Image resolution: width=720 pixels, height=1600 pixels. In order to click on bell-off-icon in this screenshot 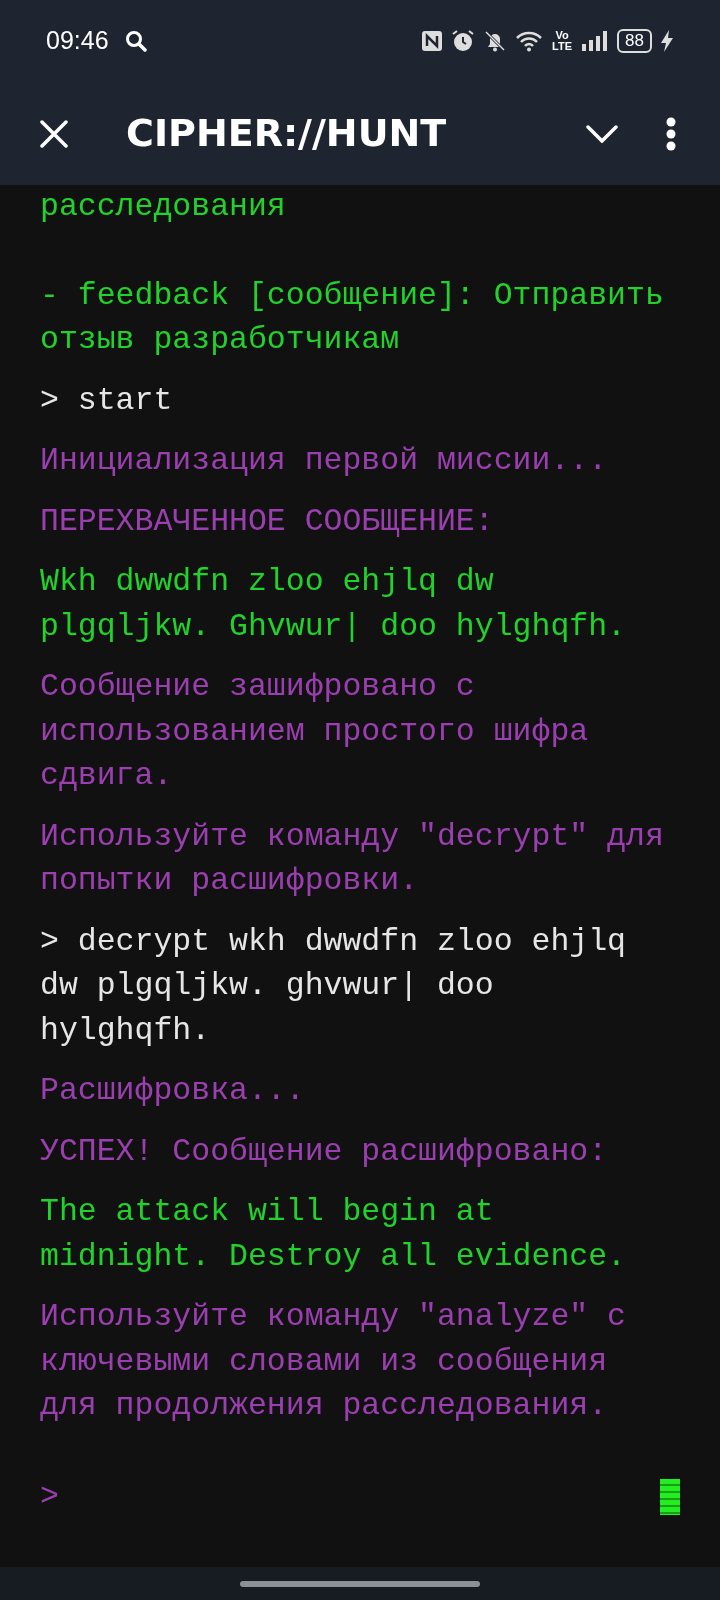, I will do `click(495, 41)`.